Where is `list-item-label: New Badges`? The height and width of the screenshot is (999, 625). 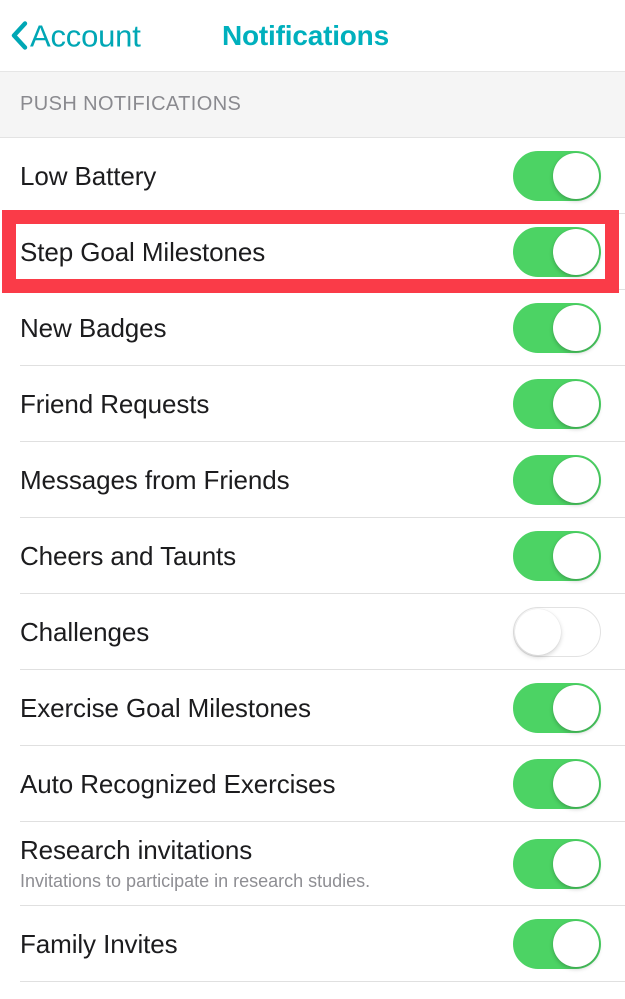 list-item-label: New Badges is located at coordinates (93, 327).